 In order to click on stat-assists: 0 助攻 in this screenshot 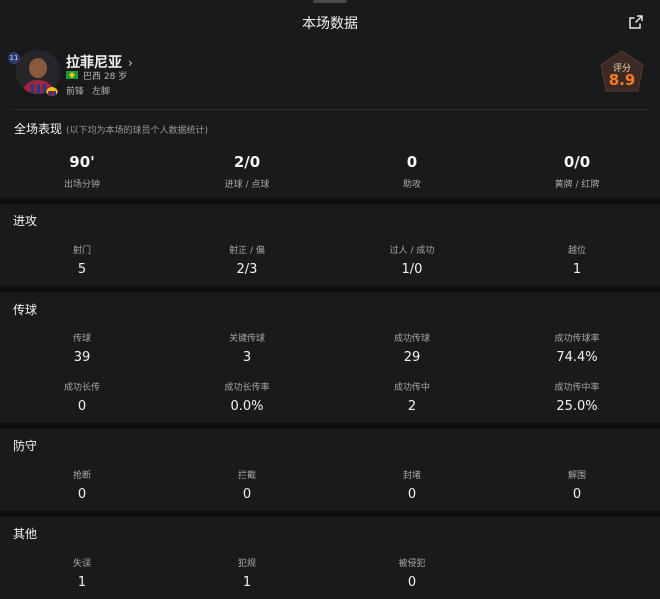, I will do `click(412, 171)`.